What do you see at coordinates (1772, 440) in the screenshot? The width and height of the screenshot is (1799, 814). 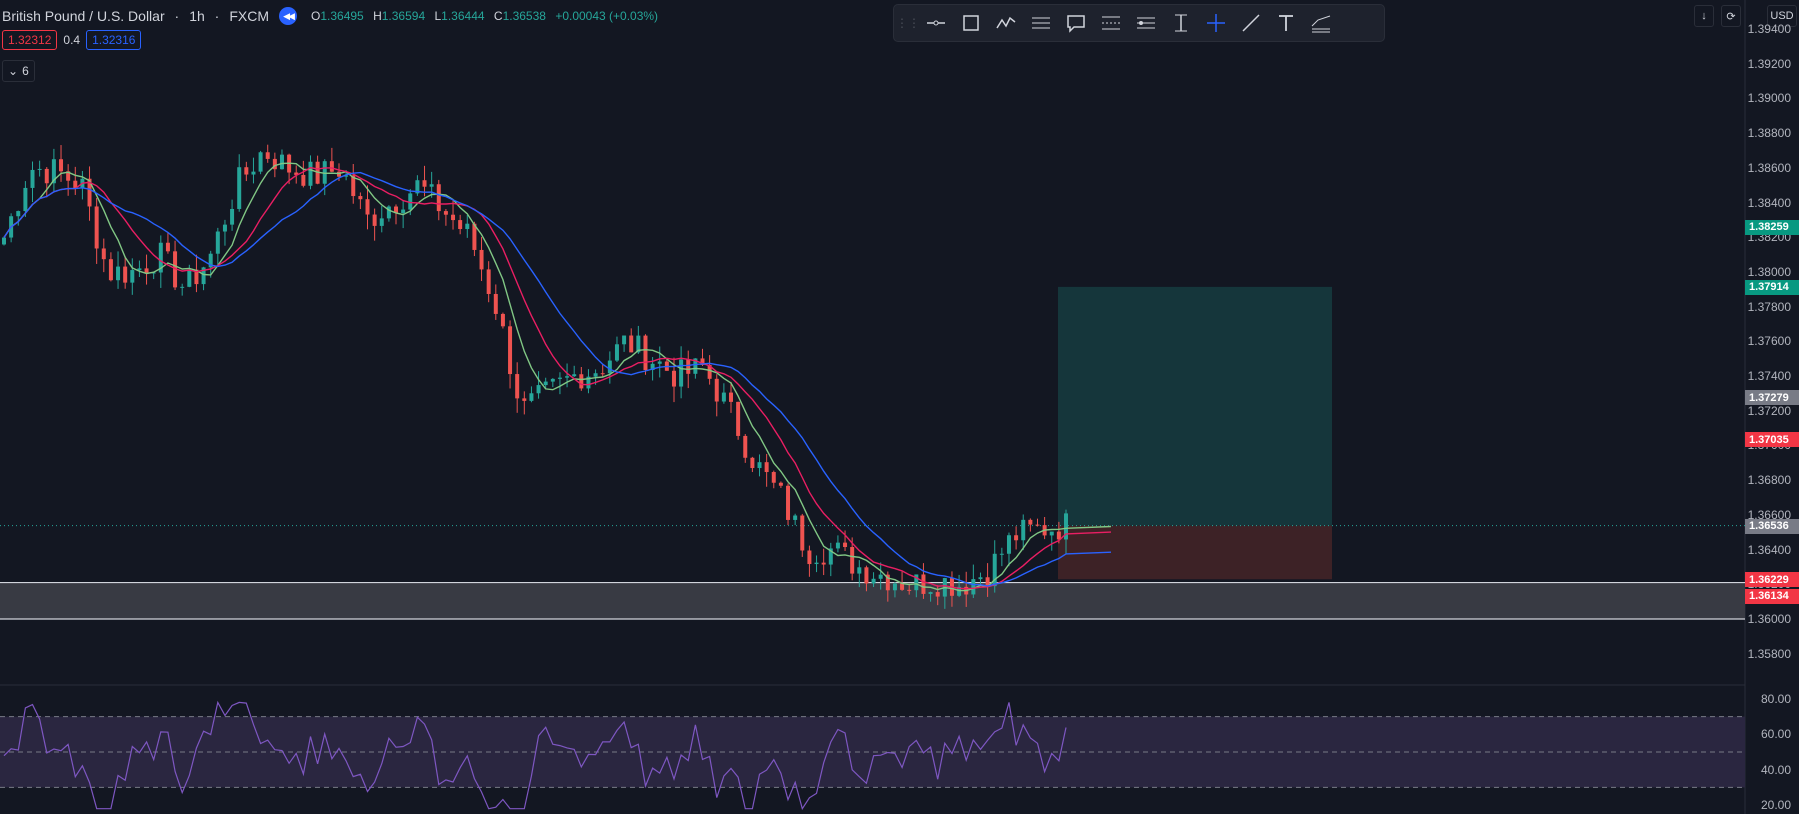 I see `price-tag: 1.37035` at bounding box center [1772, 440].